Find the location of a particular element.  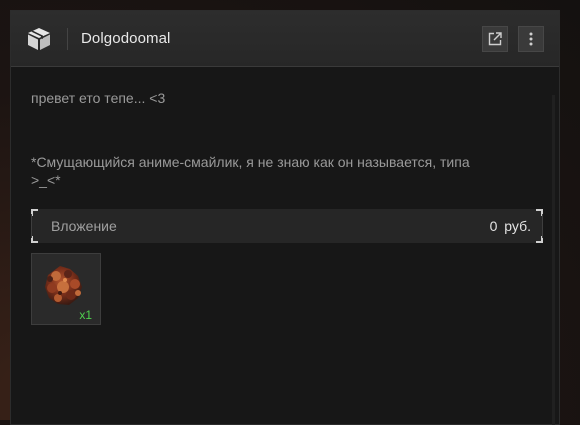

message-line-1: превет ето тепе... <3 is located at coordinates (98, 98).